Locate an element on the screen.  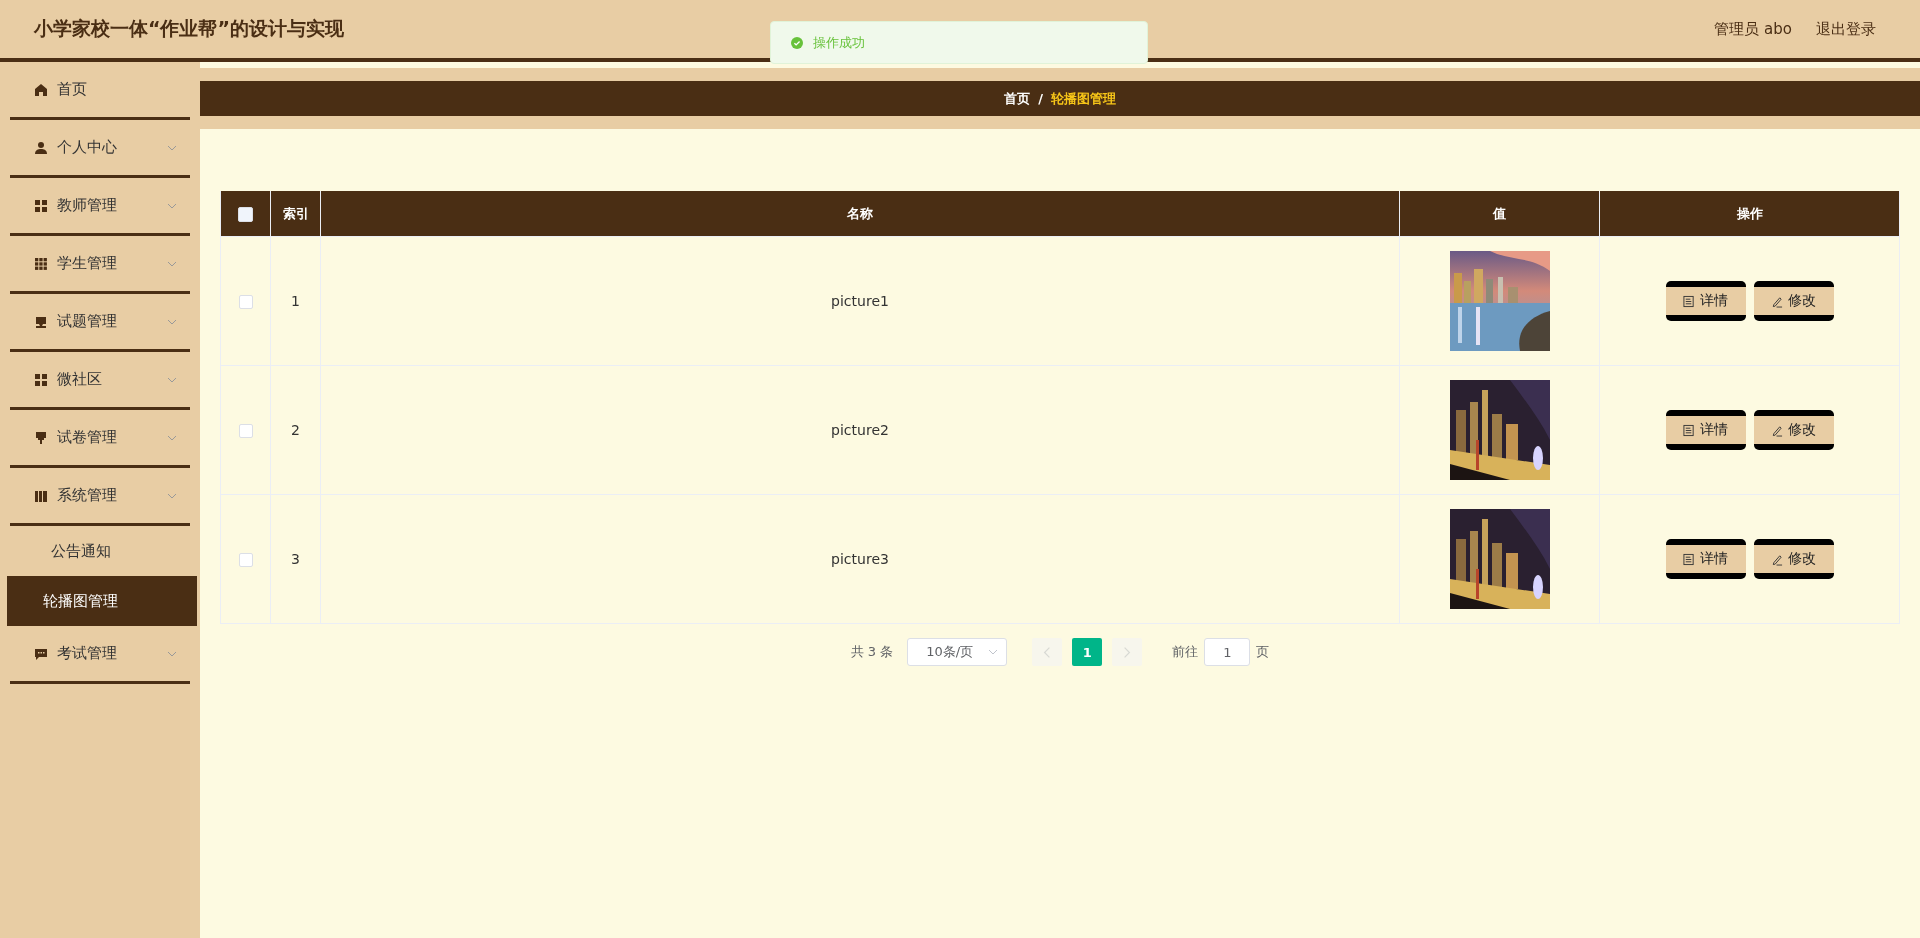
submenu-item: 轮播图管理 is located at coordinates (102, 601).